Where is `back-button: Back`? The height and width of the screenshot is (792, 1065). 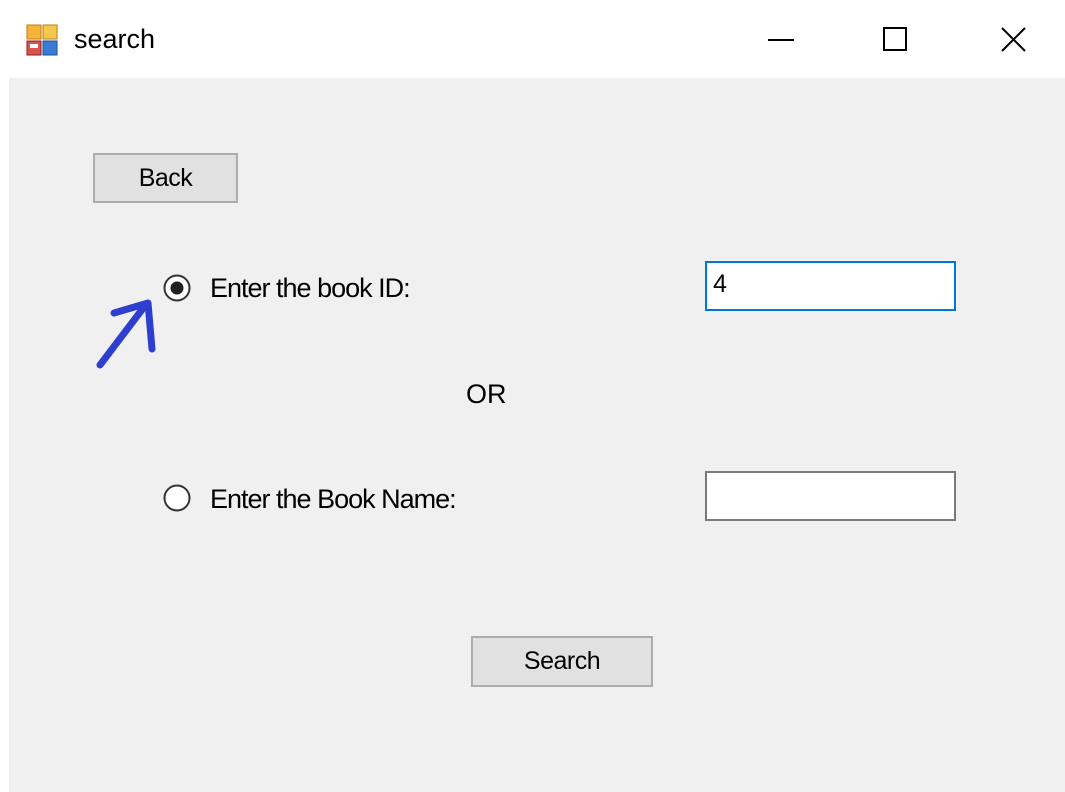
back-button: Back is located at coordinates (165, 178).